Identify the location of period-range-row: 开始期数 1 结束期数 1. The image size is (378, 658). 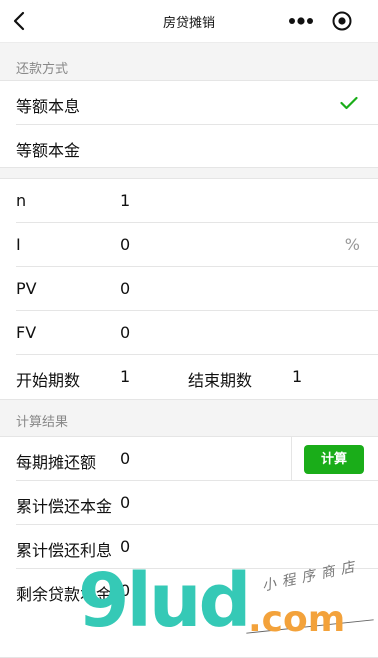
(189, 377).